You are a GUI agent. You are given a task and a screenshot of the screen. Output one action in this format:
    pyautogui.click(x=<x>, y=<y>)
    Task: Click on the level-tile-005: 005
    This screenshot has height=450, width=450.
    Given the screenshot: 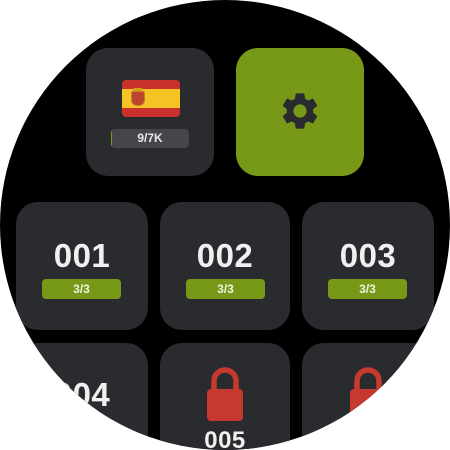 What is the action you would take?
    pyautogui.click(x=225, y=396)
    